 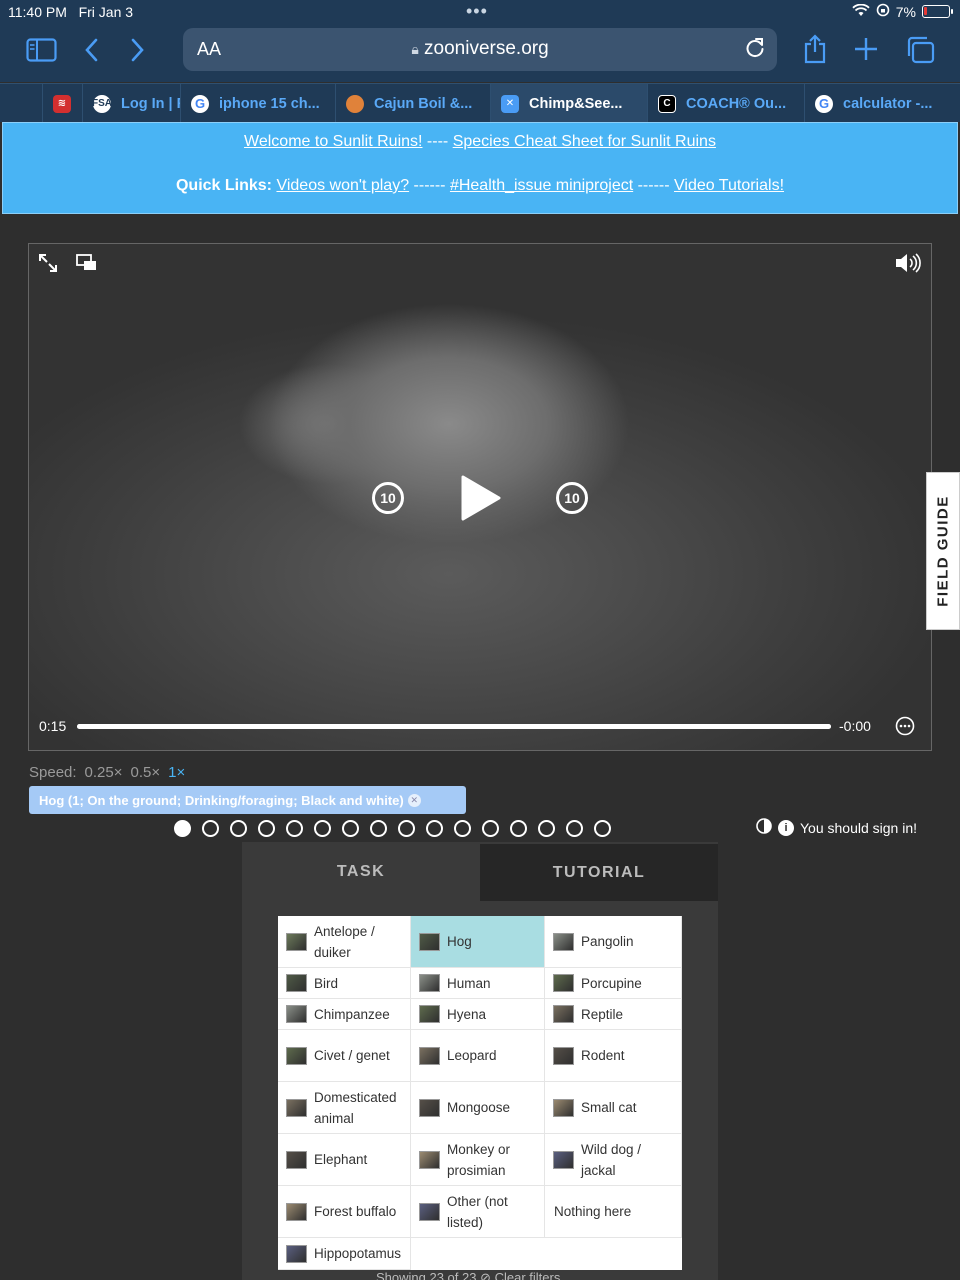 What do you see at coordinates (541, 185) in the screenshot?
I see `health-issue-link: #Health_issue miniproject` at bounding box center [541, 185].